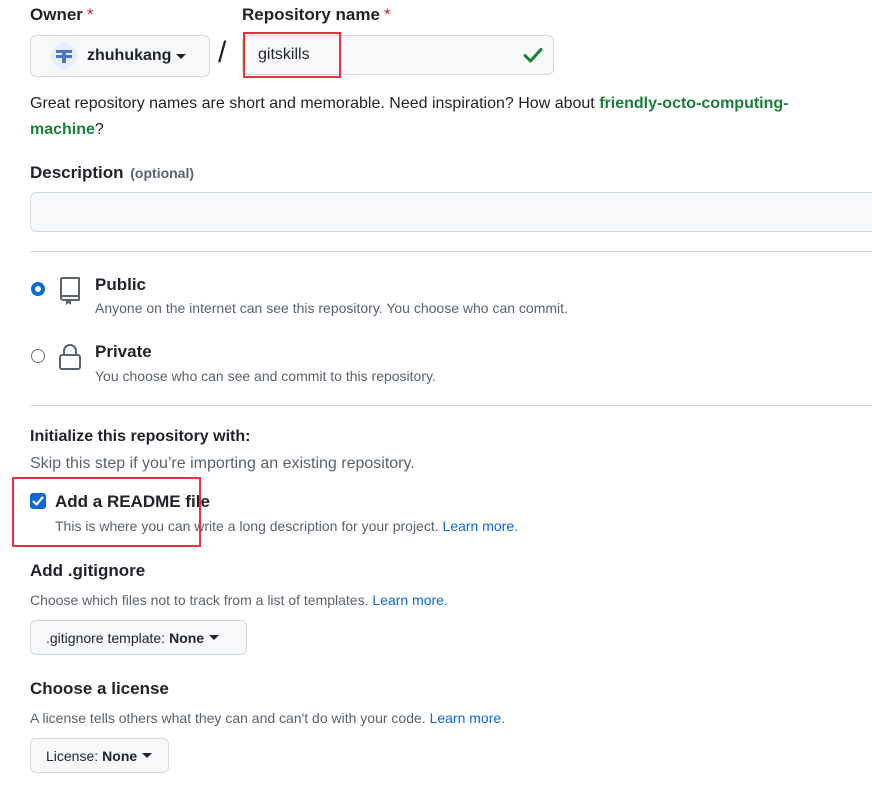  I want to click on identicon-icon, so click(64, 56).